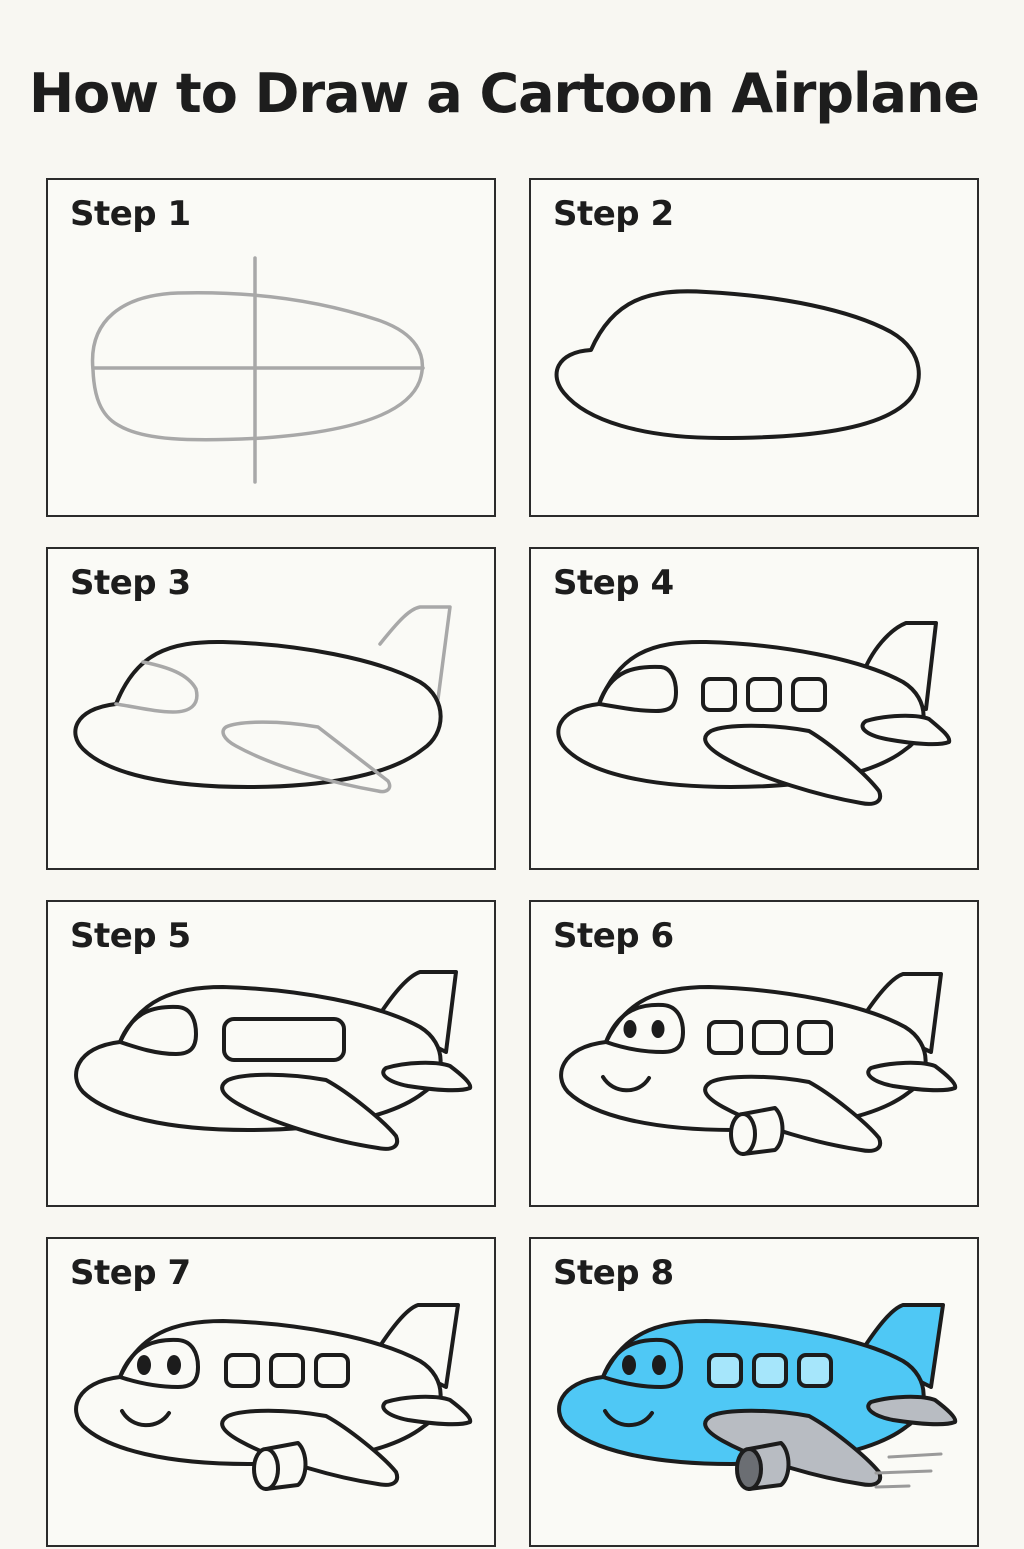  I want to click on step-1-drawing, so click(257, 370).